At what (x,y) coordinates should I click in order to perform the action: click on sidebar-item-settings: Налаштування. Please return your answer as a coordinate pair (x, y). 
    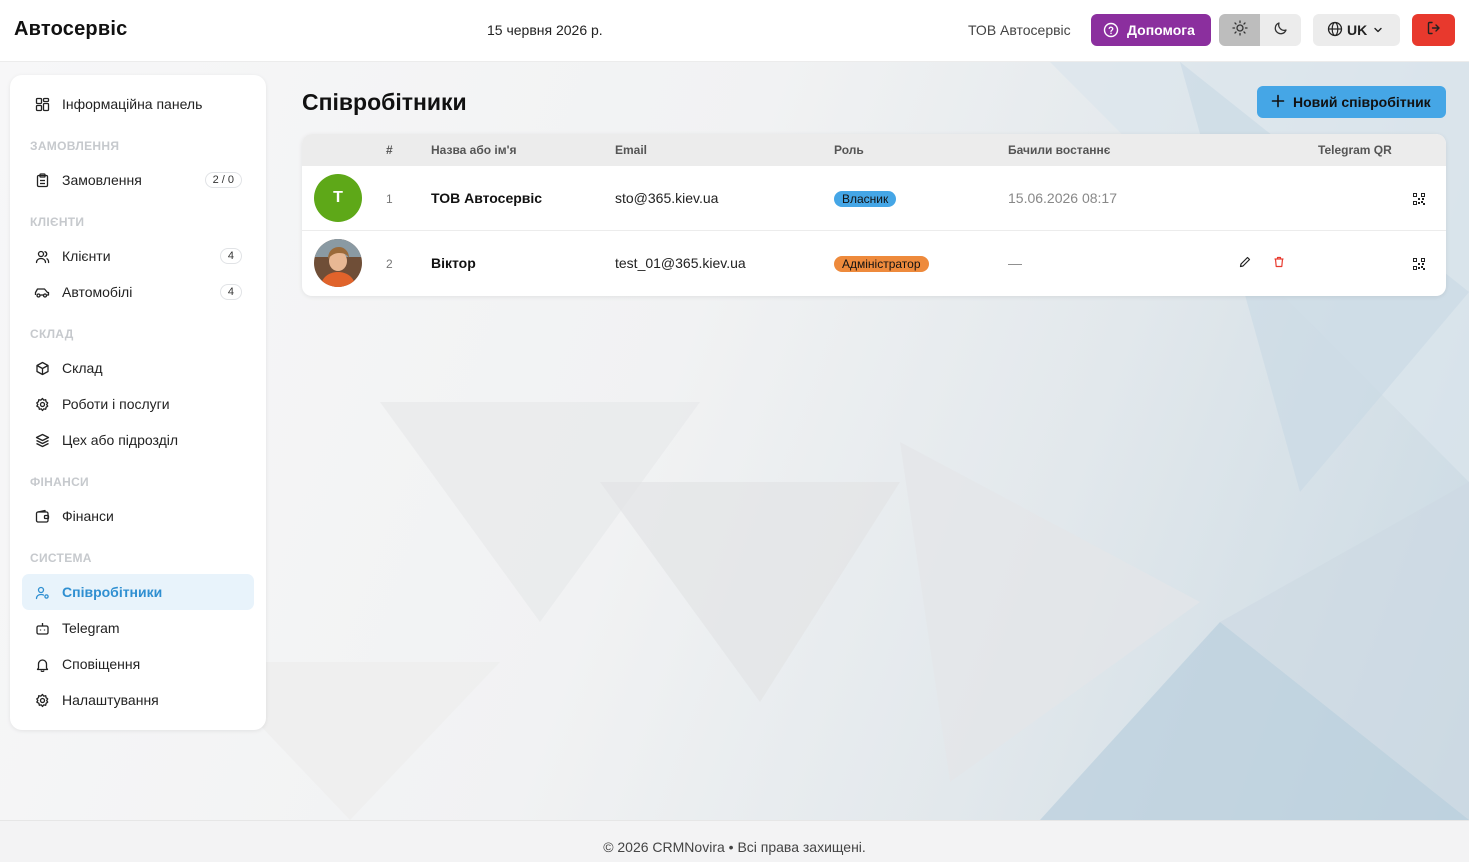
    Looking at the image, I should click on (138, 700).